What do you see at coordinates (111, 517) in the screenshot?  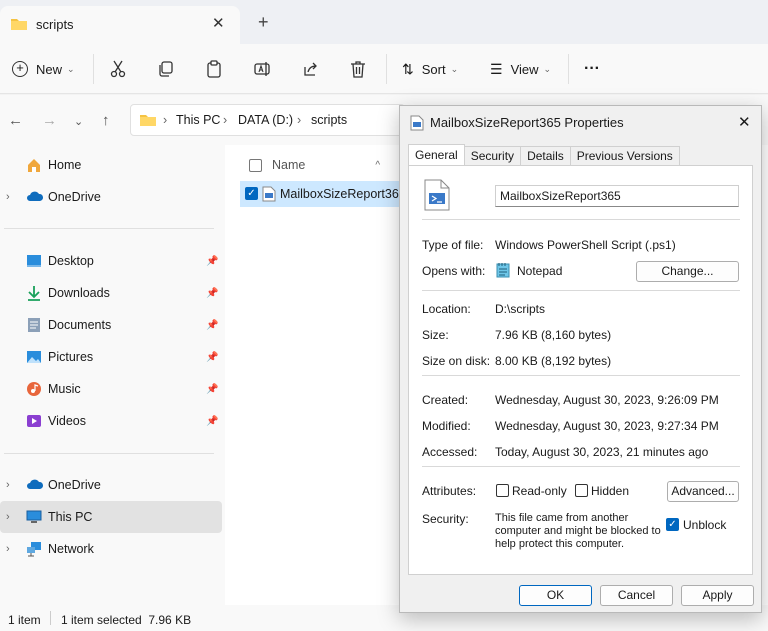 I see `sidebar-item-thispc: › This PC` at bounding box center [111, 517].